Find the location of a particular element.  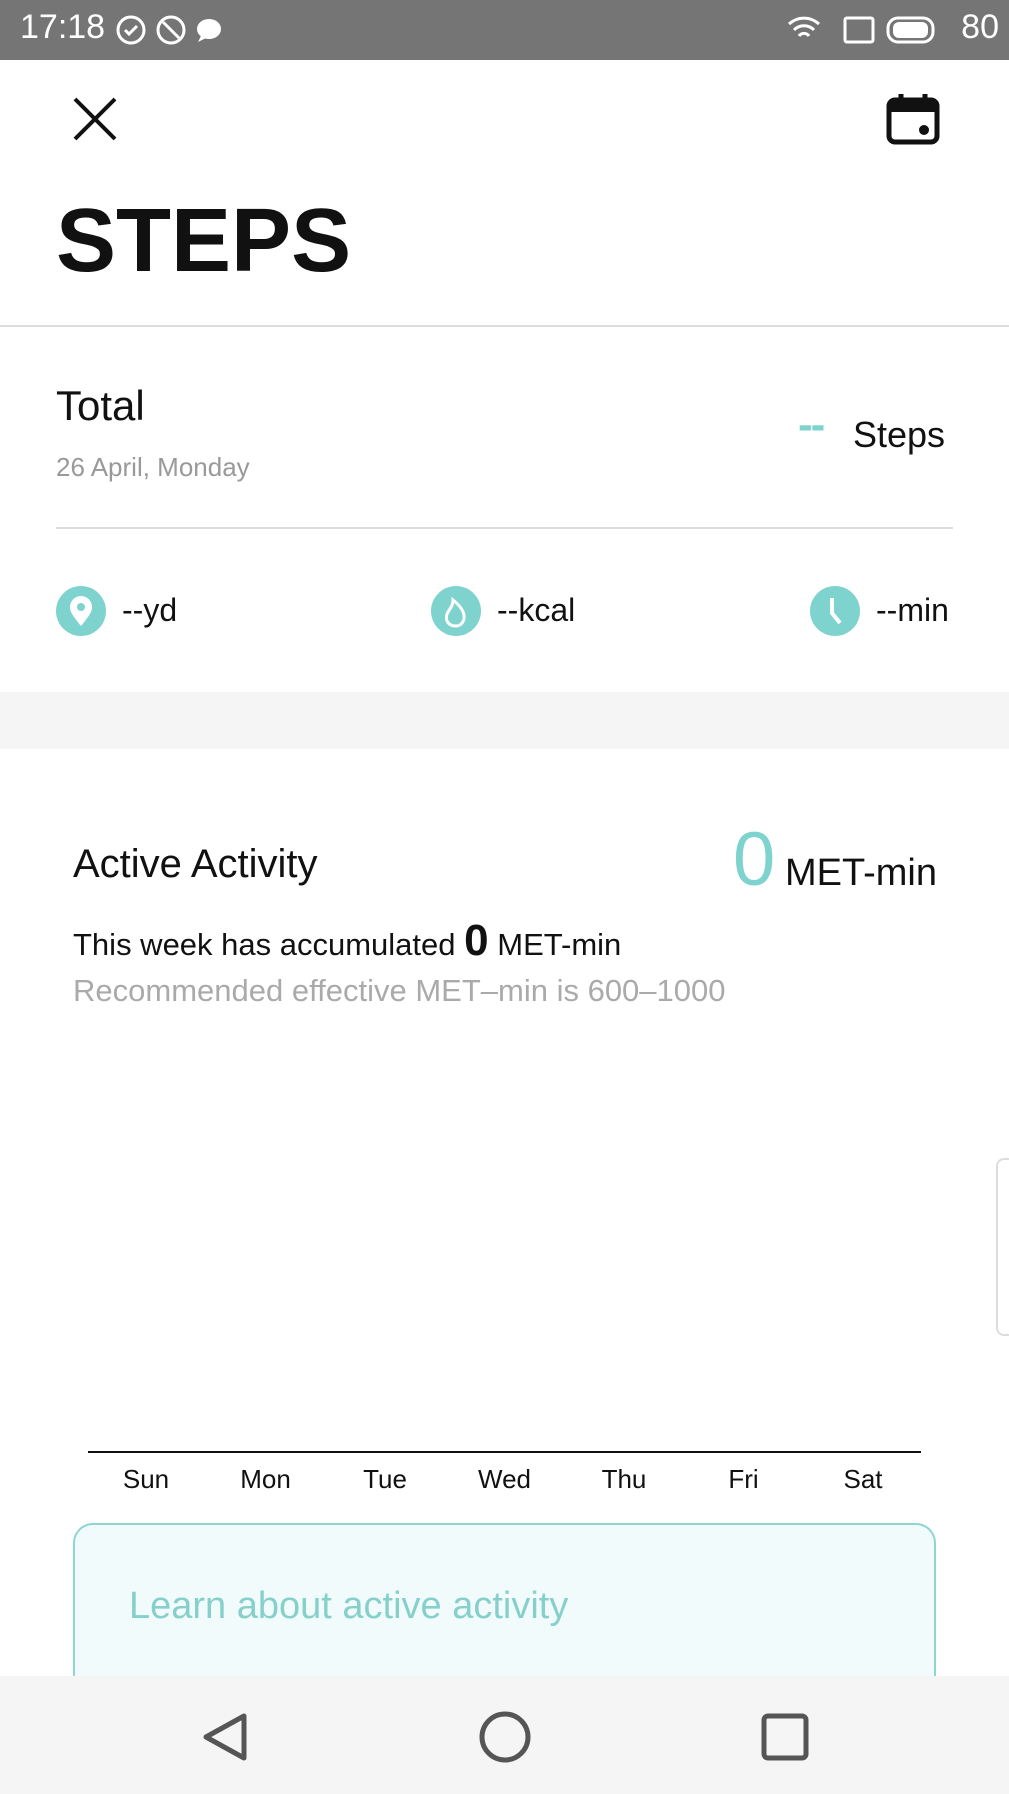

notification-icons is located at coordinates (168, 30).